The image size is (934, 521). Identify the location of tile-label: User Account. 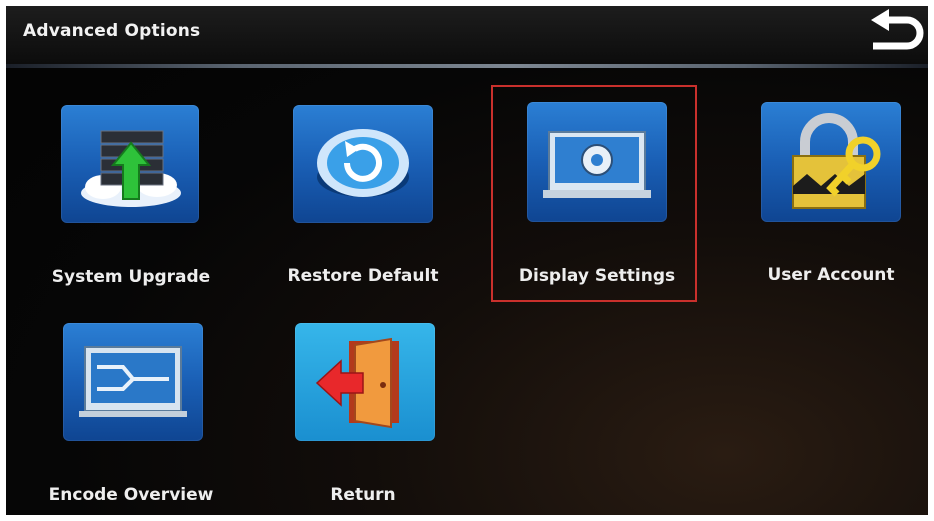
(831, 275).